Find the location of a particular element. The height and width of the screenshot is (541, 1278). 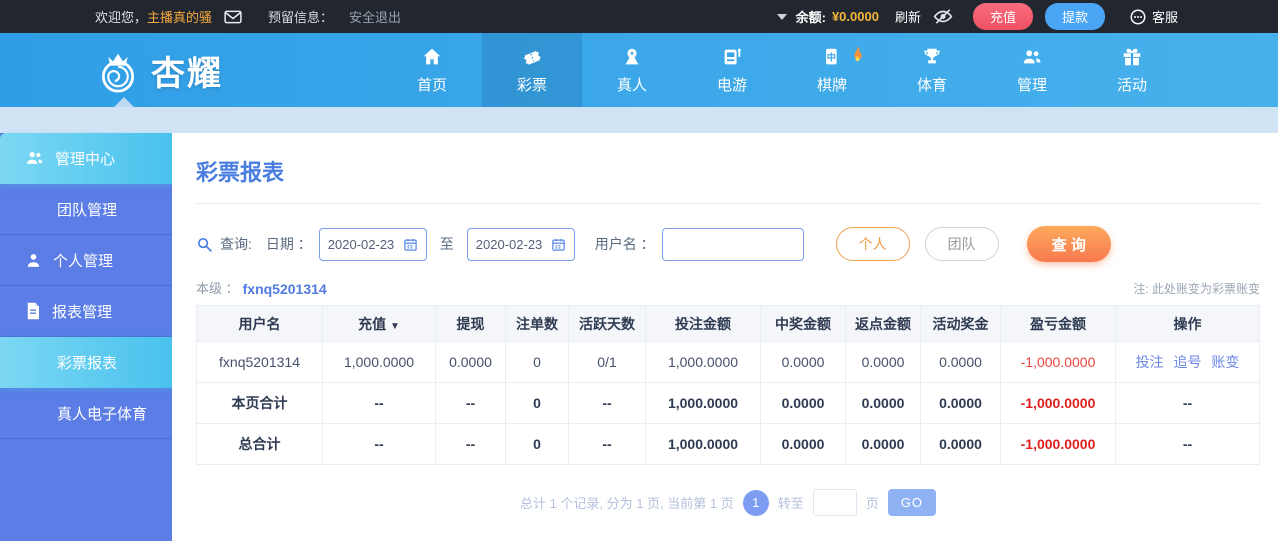

cell-active-days: -- is located at coordinates (607, 444).